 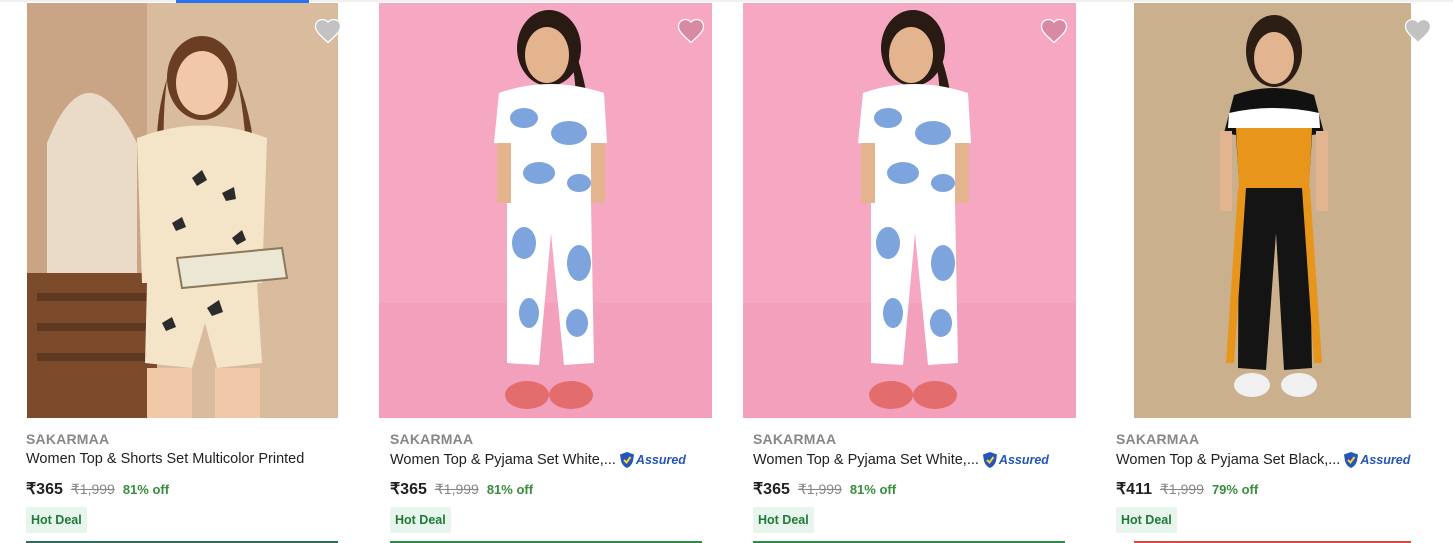 What do you see at coordinates (1235, 489) in the screenshot?
I see `product-discount: 79% off` at bounding box center [1235, 489].